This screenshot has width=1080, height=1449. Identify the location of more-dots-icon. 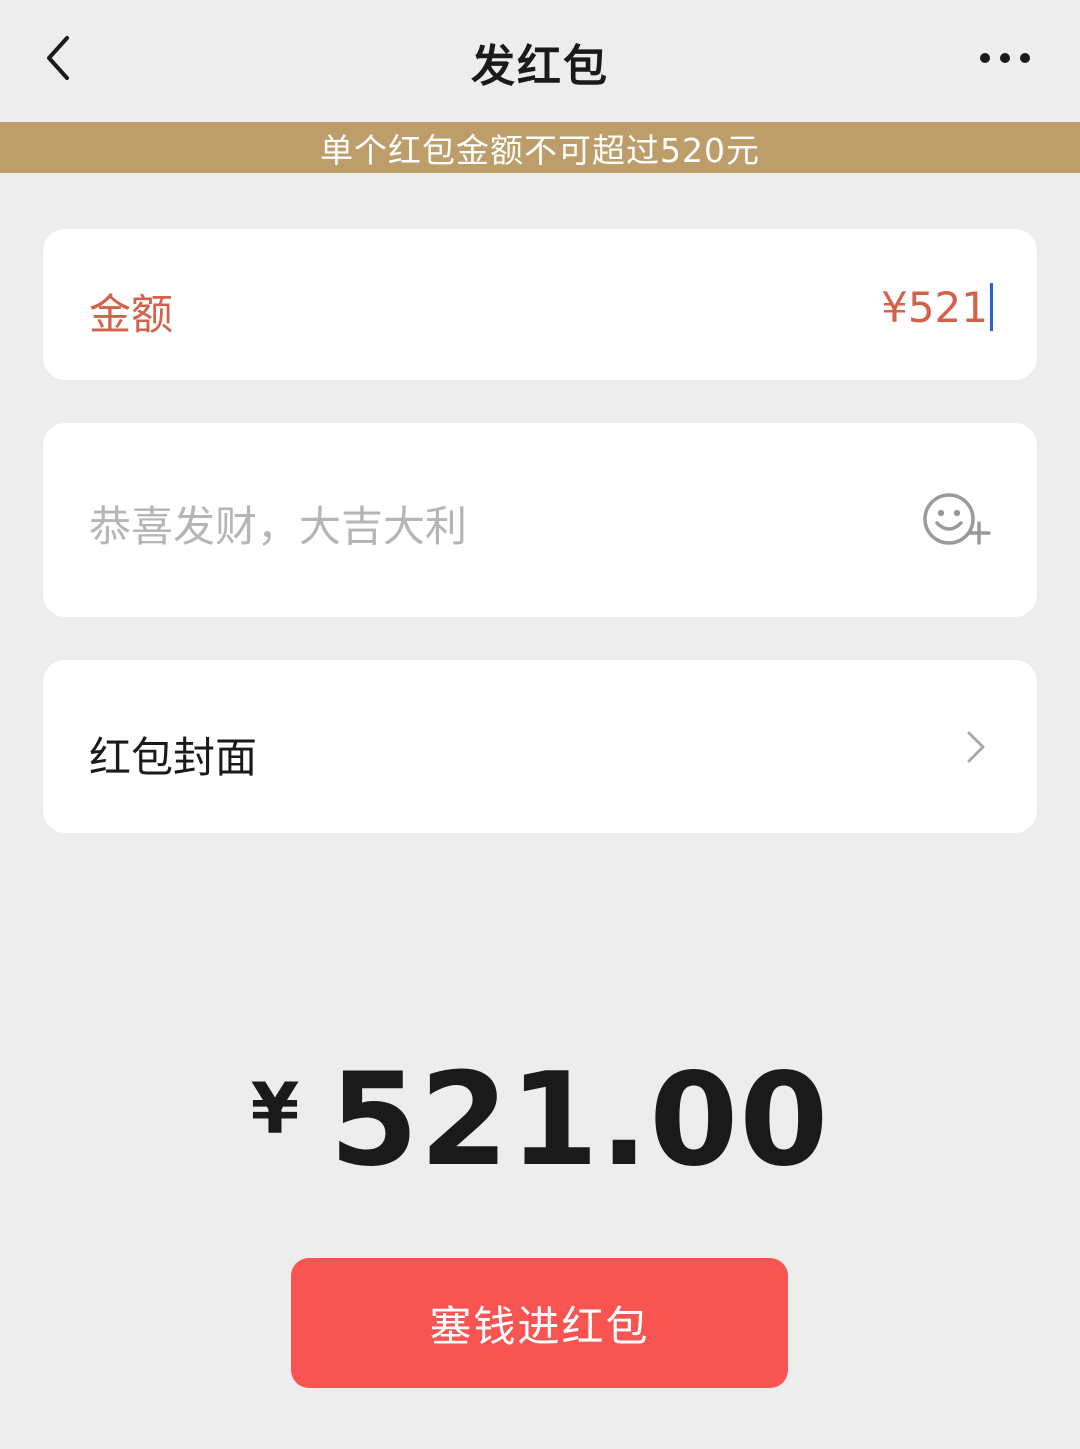
(1005, 58).